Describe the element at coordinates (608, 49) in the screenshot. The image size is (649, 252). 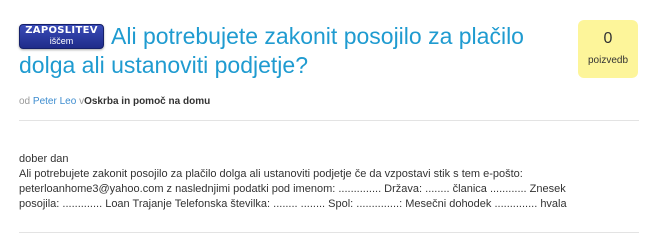
I see `votes-box: 0 poizvedb` at that location.